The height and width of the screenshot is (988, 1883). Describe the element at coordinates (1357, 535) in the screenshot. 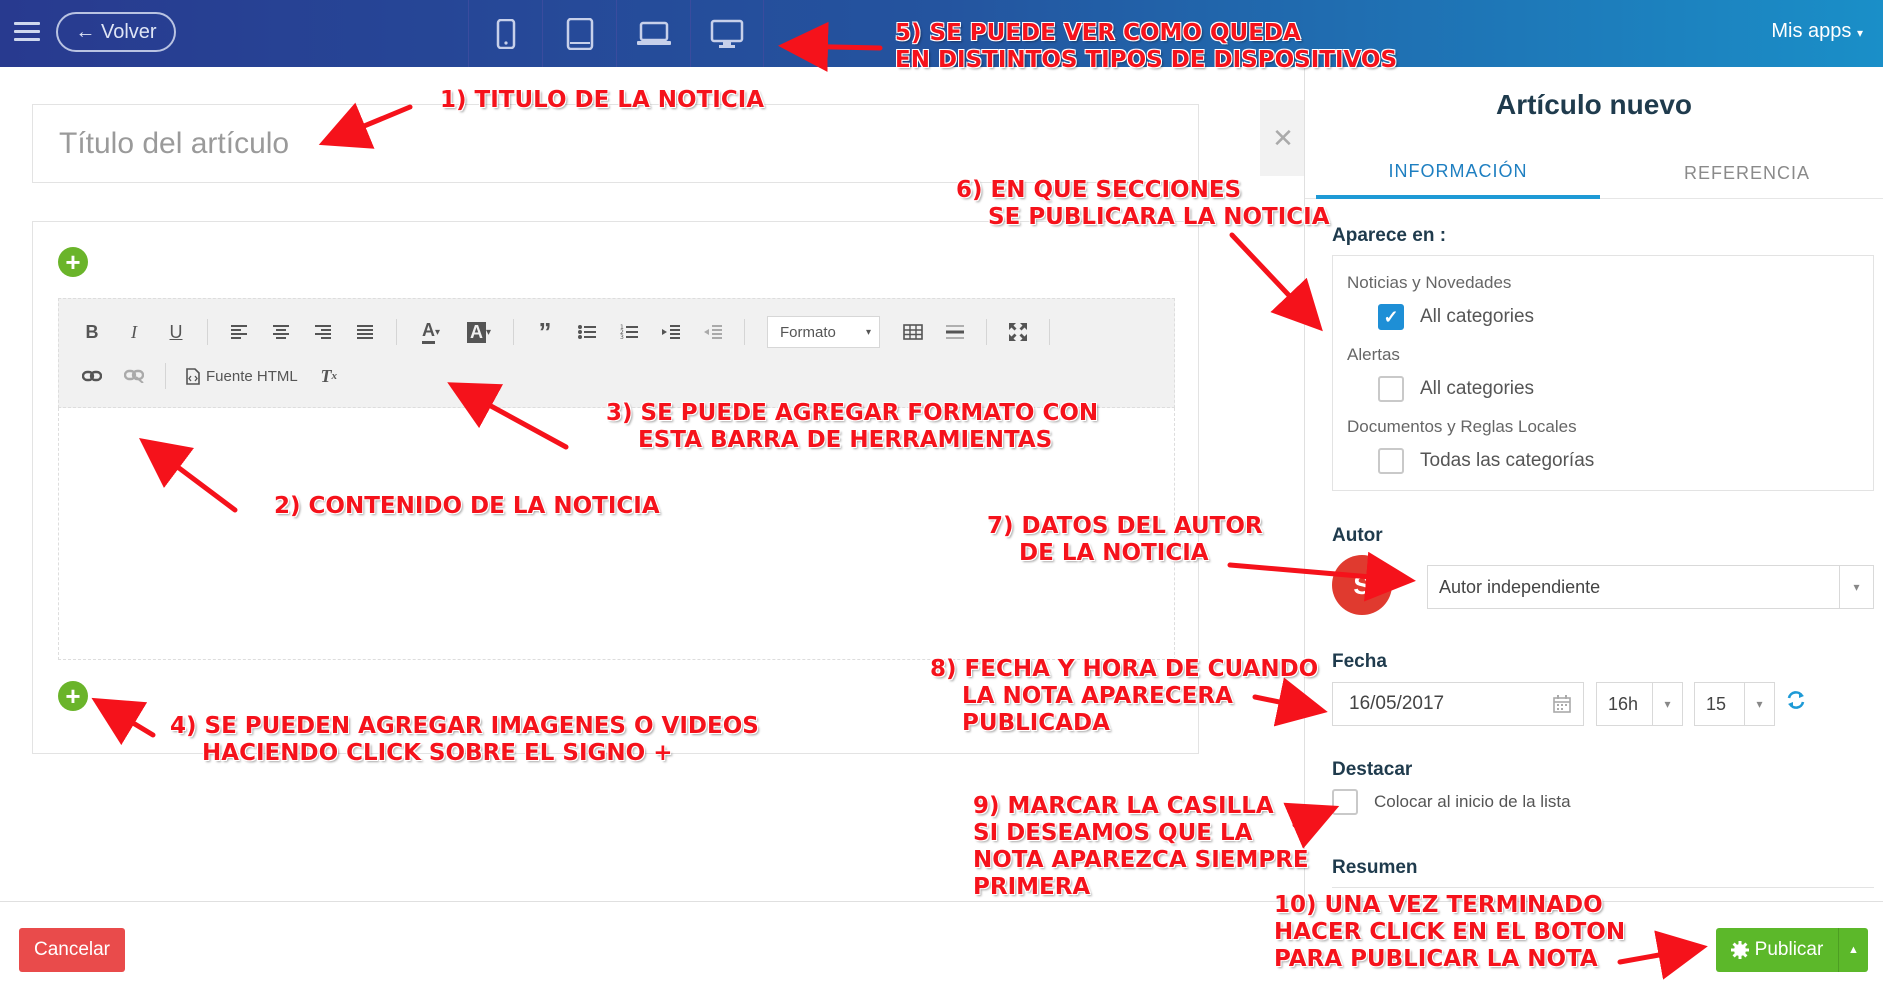

I see `author-label: Autor` at that location.